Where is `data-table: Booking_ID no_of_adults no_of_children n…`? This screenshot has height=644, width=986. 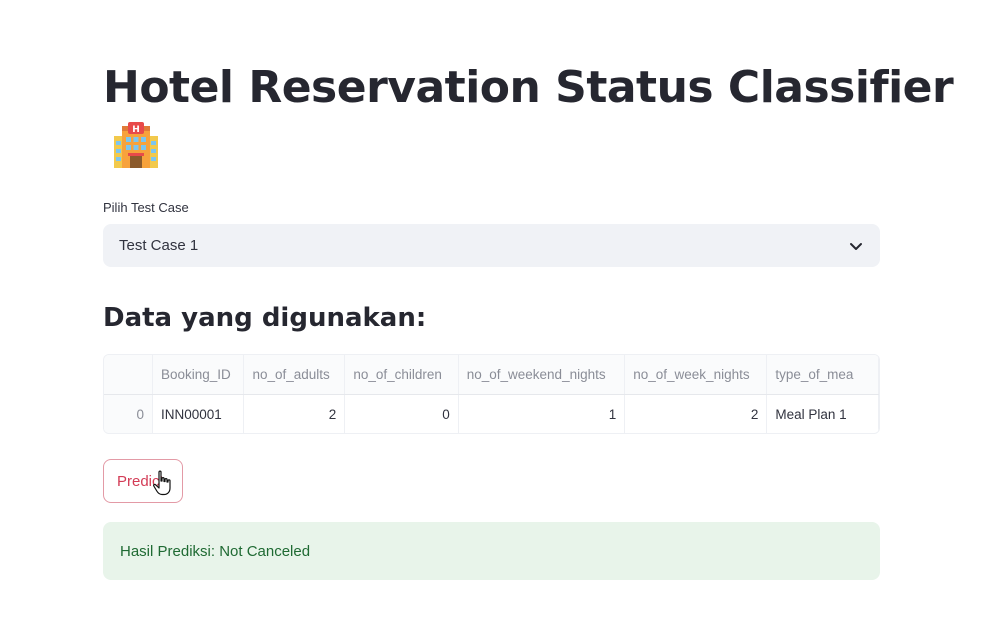
data-table: Booking_ID no_of_adults no_of_children n… is located at coordinates (491, 394).